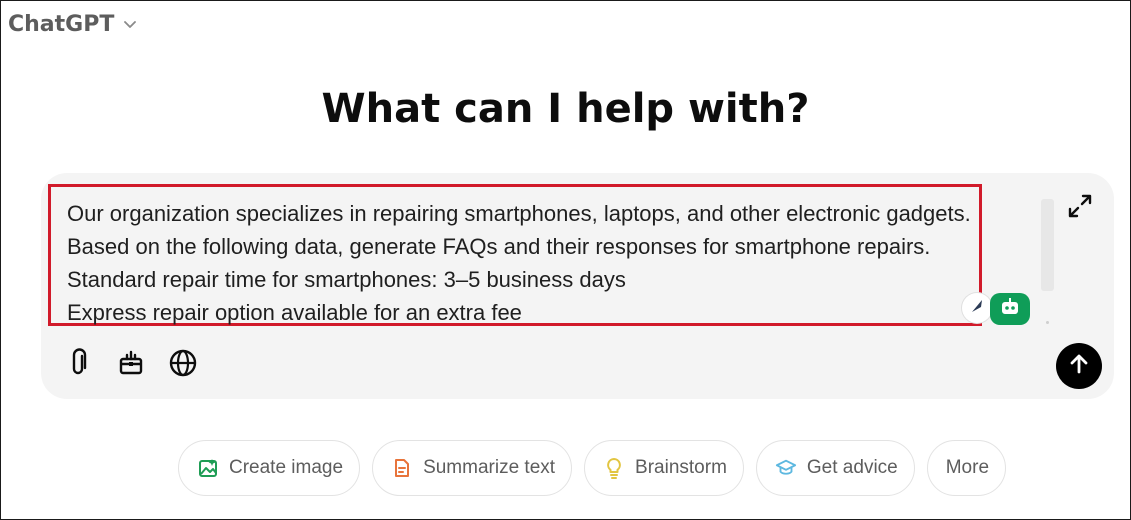 The width and height of the screenshot is (1131, 520). I want to click on chip-label: Brainstorm, so click(681, 467).